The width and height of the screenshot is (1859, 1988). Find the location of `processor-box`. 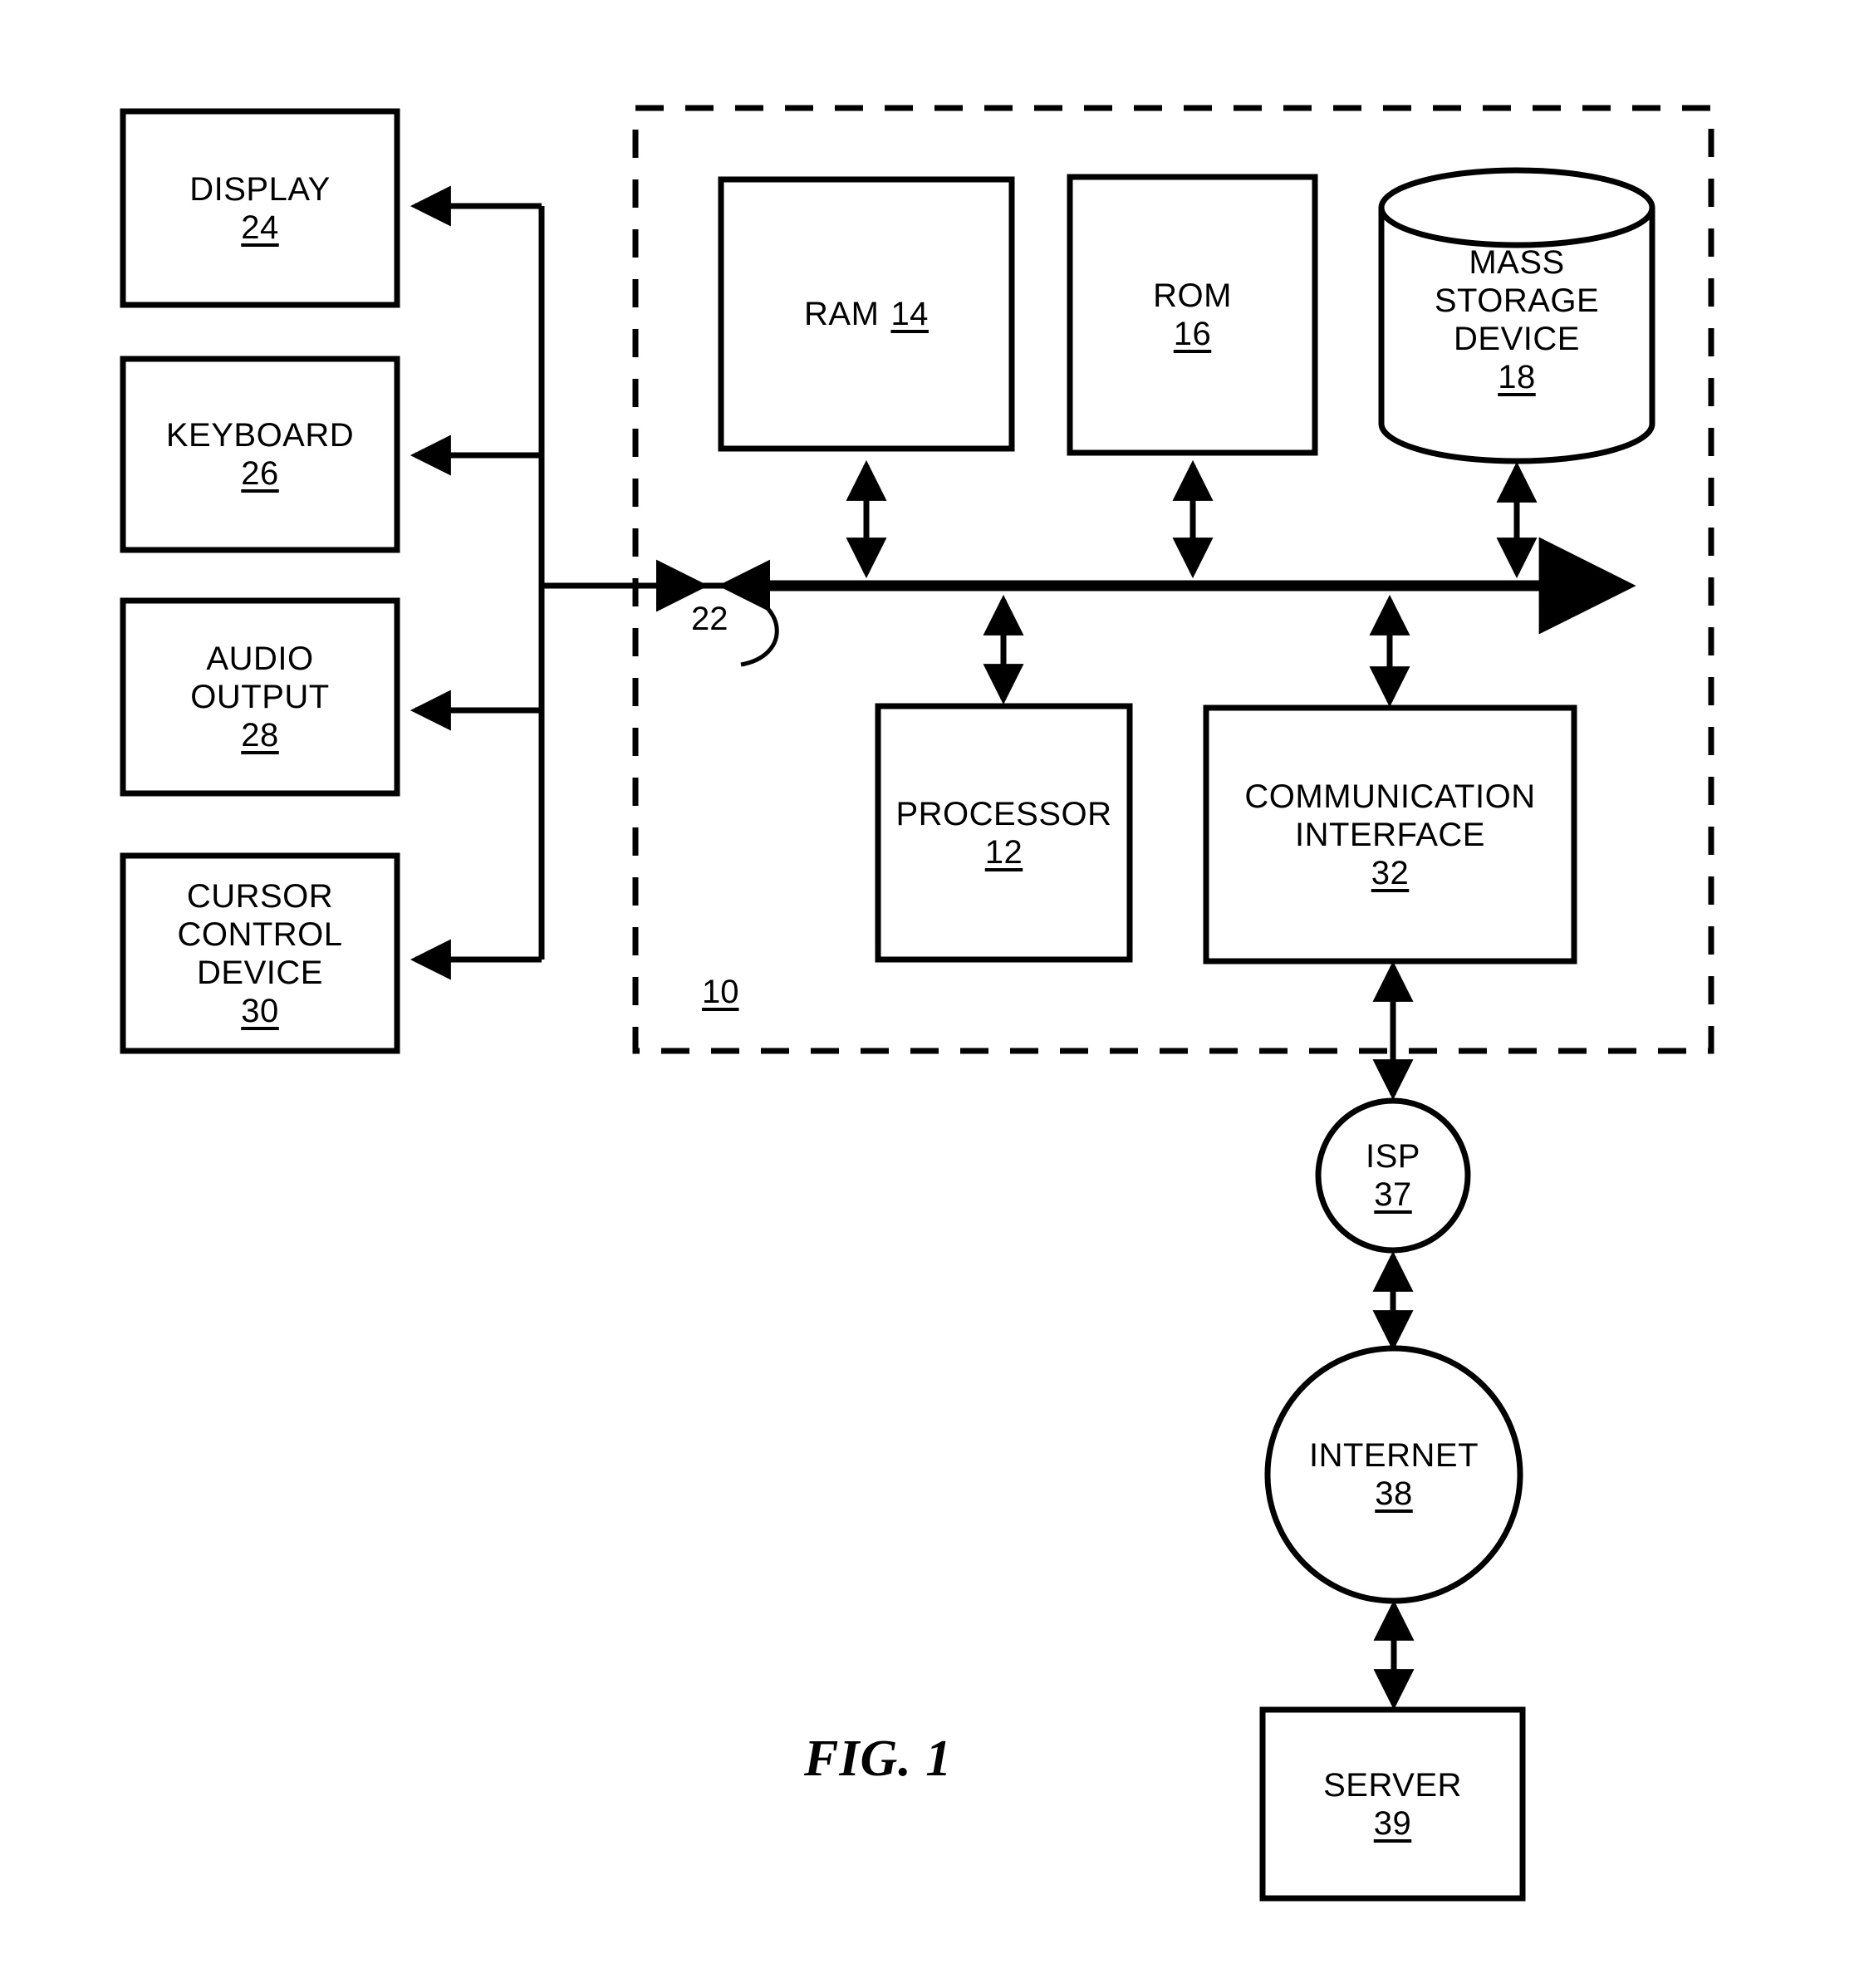

processor-box is located at coordinates (1004, 833).